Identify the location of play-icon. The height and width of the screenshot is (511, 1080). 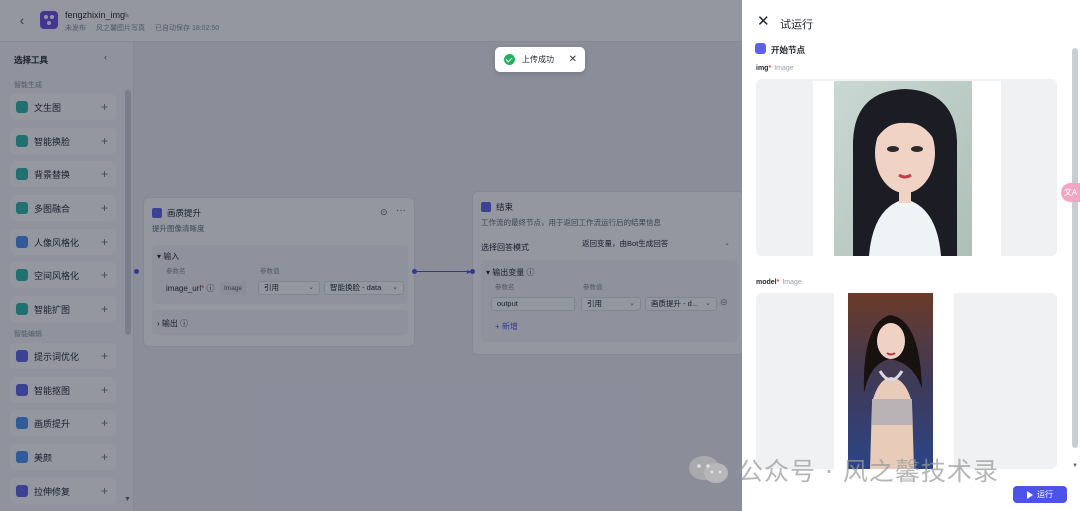
(1030, 494).